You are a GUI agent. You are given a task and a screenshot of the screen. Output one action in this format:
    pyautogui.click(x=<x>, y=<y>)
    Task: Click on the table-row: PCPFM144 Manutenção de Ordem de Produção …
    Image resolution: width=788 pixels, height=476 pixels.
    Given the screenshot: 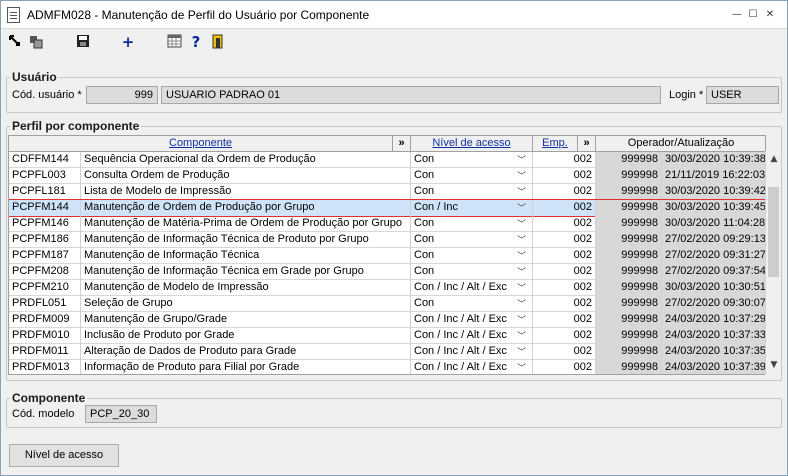 What is the action you would take?
    pyautogui.click(x=387, y=208)
    